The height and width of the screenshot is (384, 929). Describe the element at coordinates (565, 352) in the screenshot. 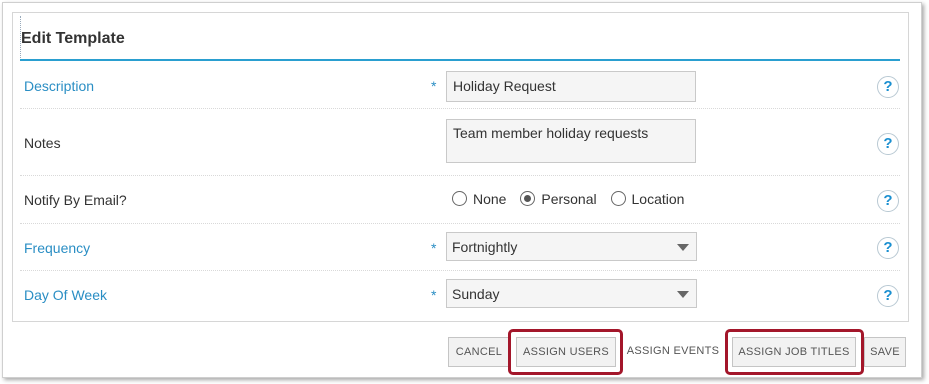

I see `assign-users-highlight` at that location.